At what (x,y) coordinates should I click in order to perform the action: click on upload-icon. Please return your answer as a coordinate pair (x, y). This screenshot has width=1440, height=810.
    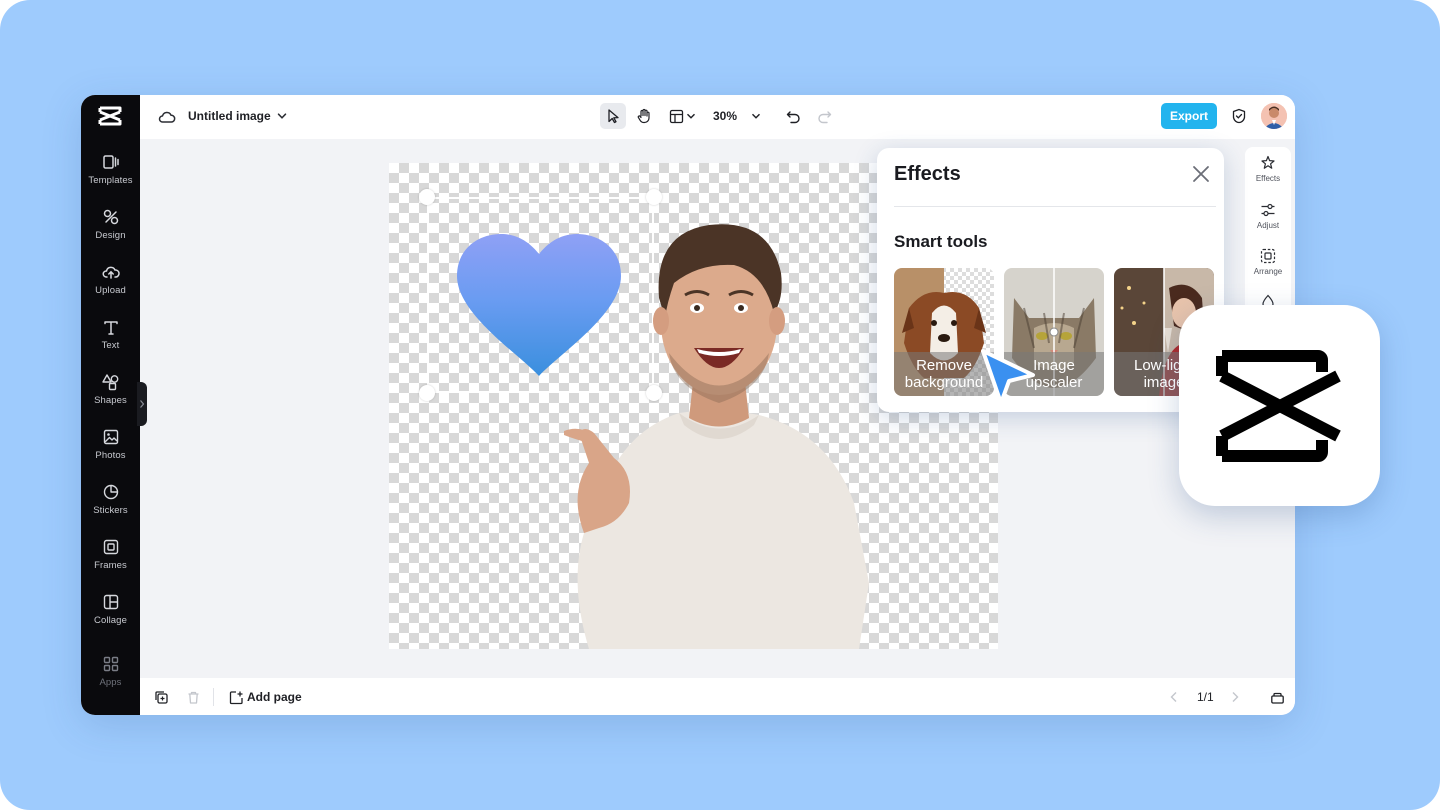
    Looking at the image, I should click on (111, 272).